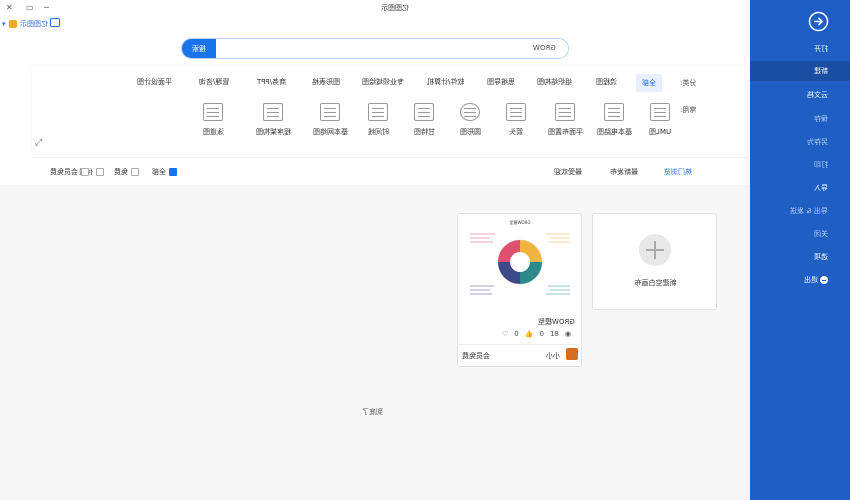  What do you see at coordinates (541, 334) in the screenshot?
I see `like-count: 0` at bounding box center [541, 334].